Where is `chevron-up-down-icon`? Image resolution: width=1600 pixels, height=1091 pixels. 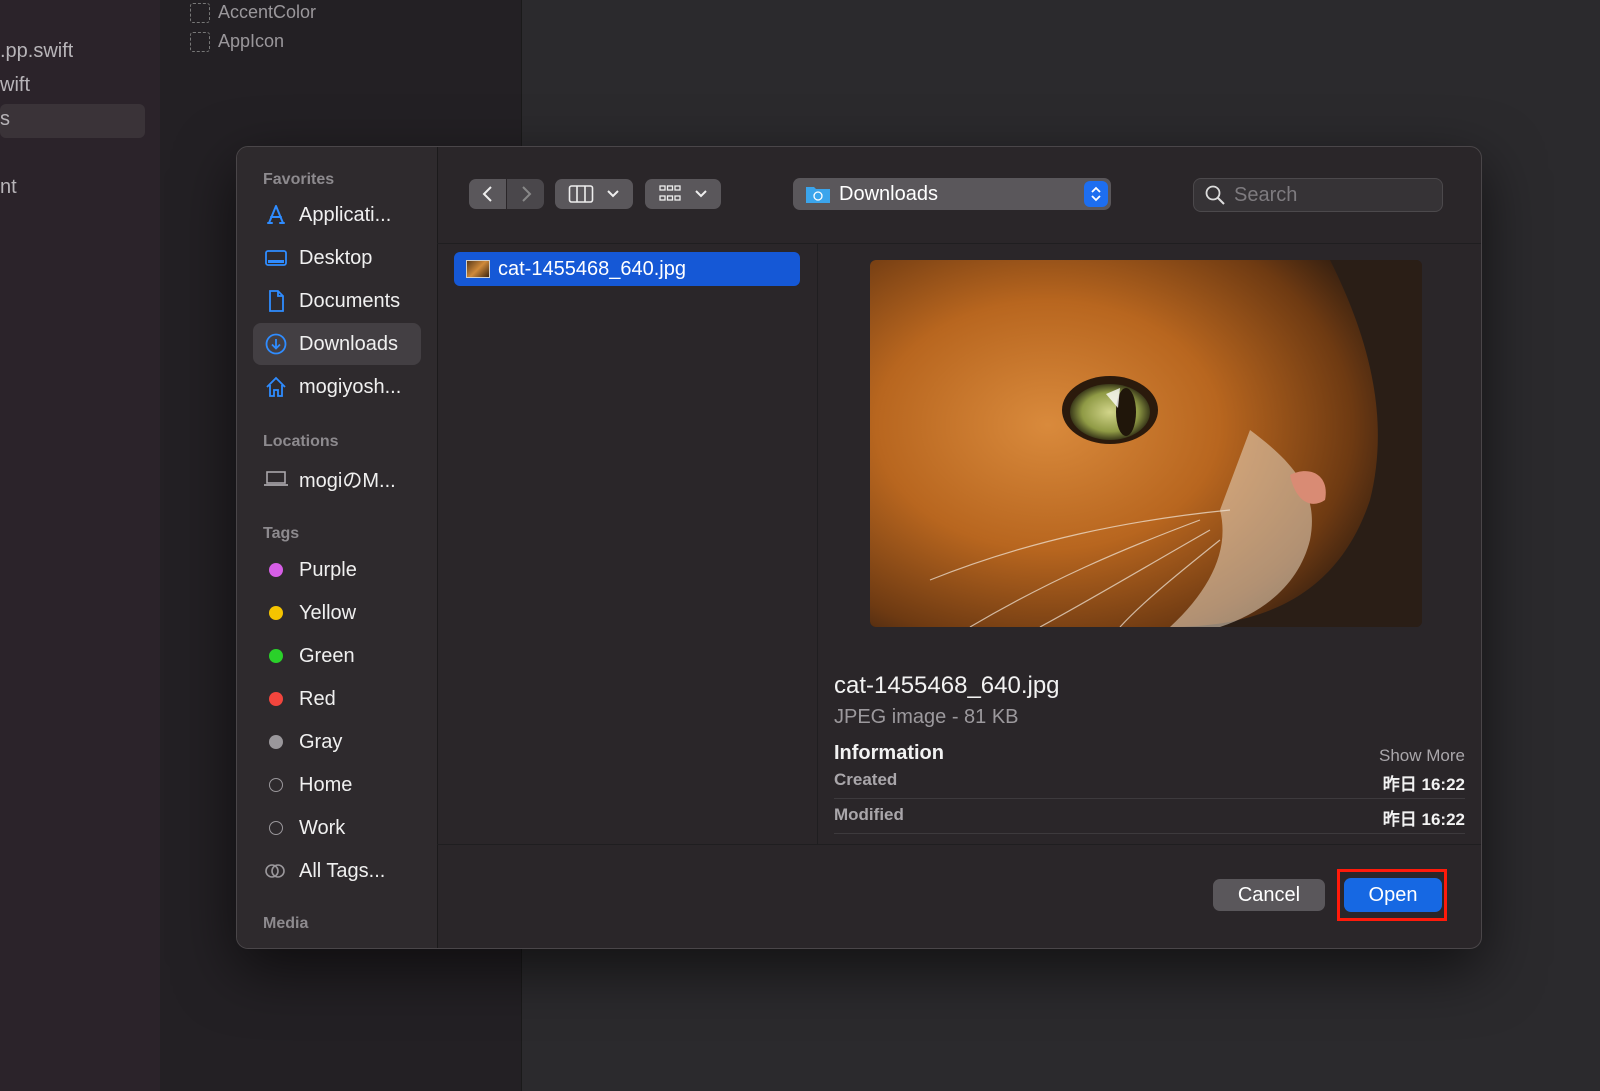
chevron-up-down-icon is located at coordinates (1096, 194).